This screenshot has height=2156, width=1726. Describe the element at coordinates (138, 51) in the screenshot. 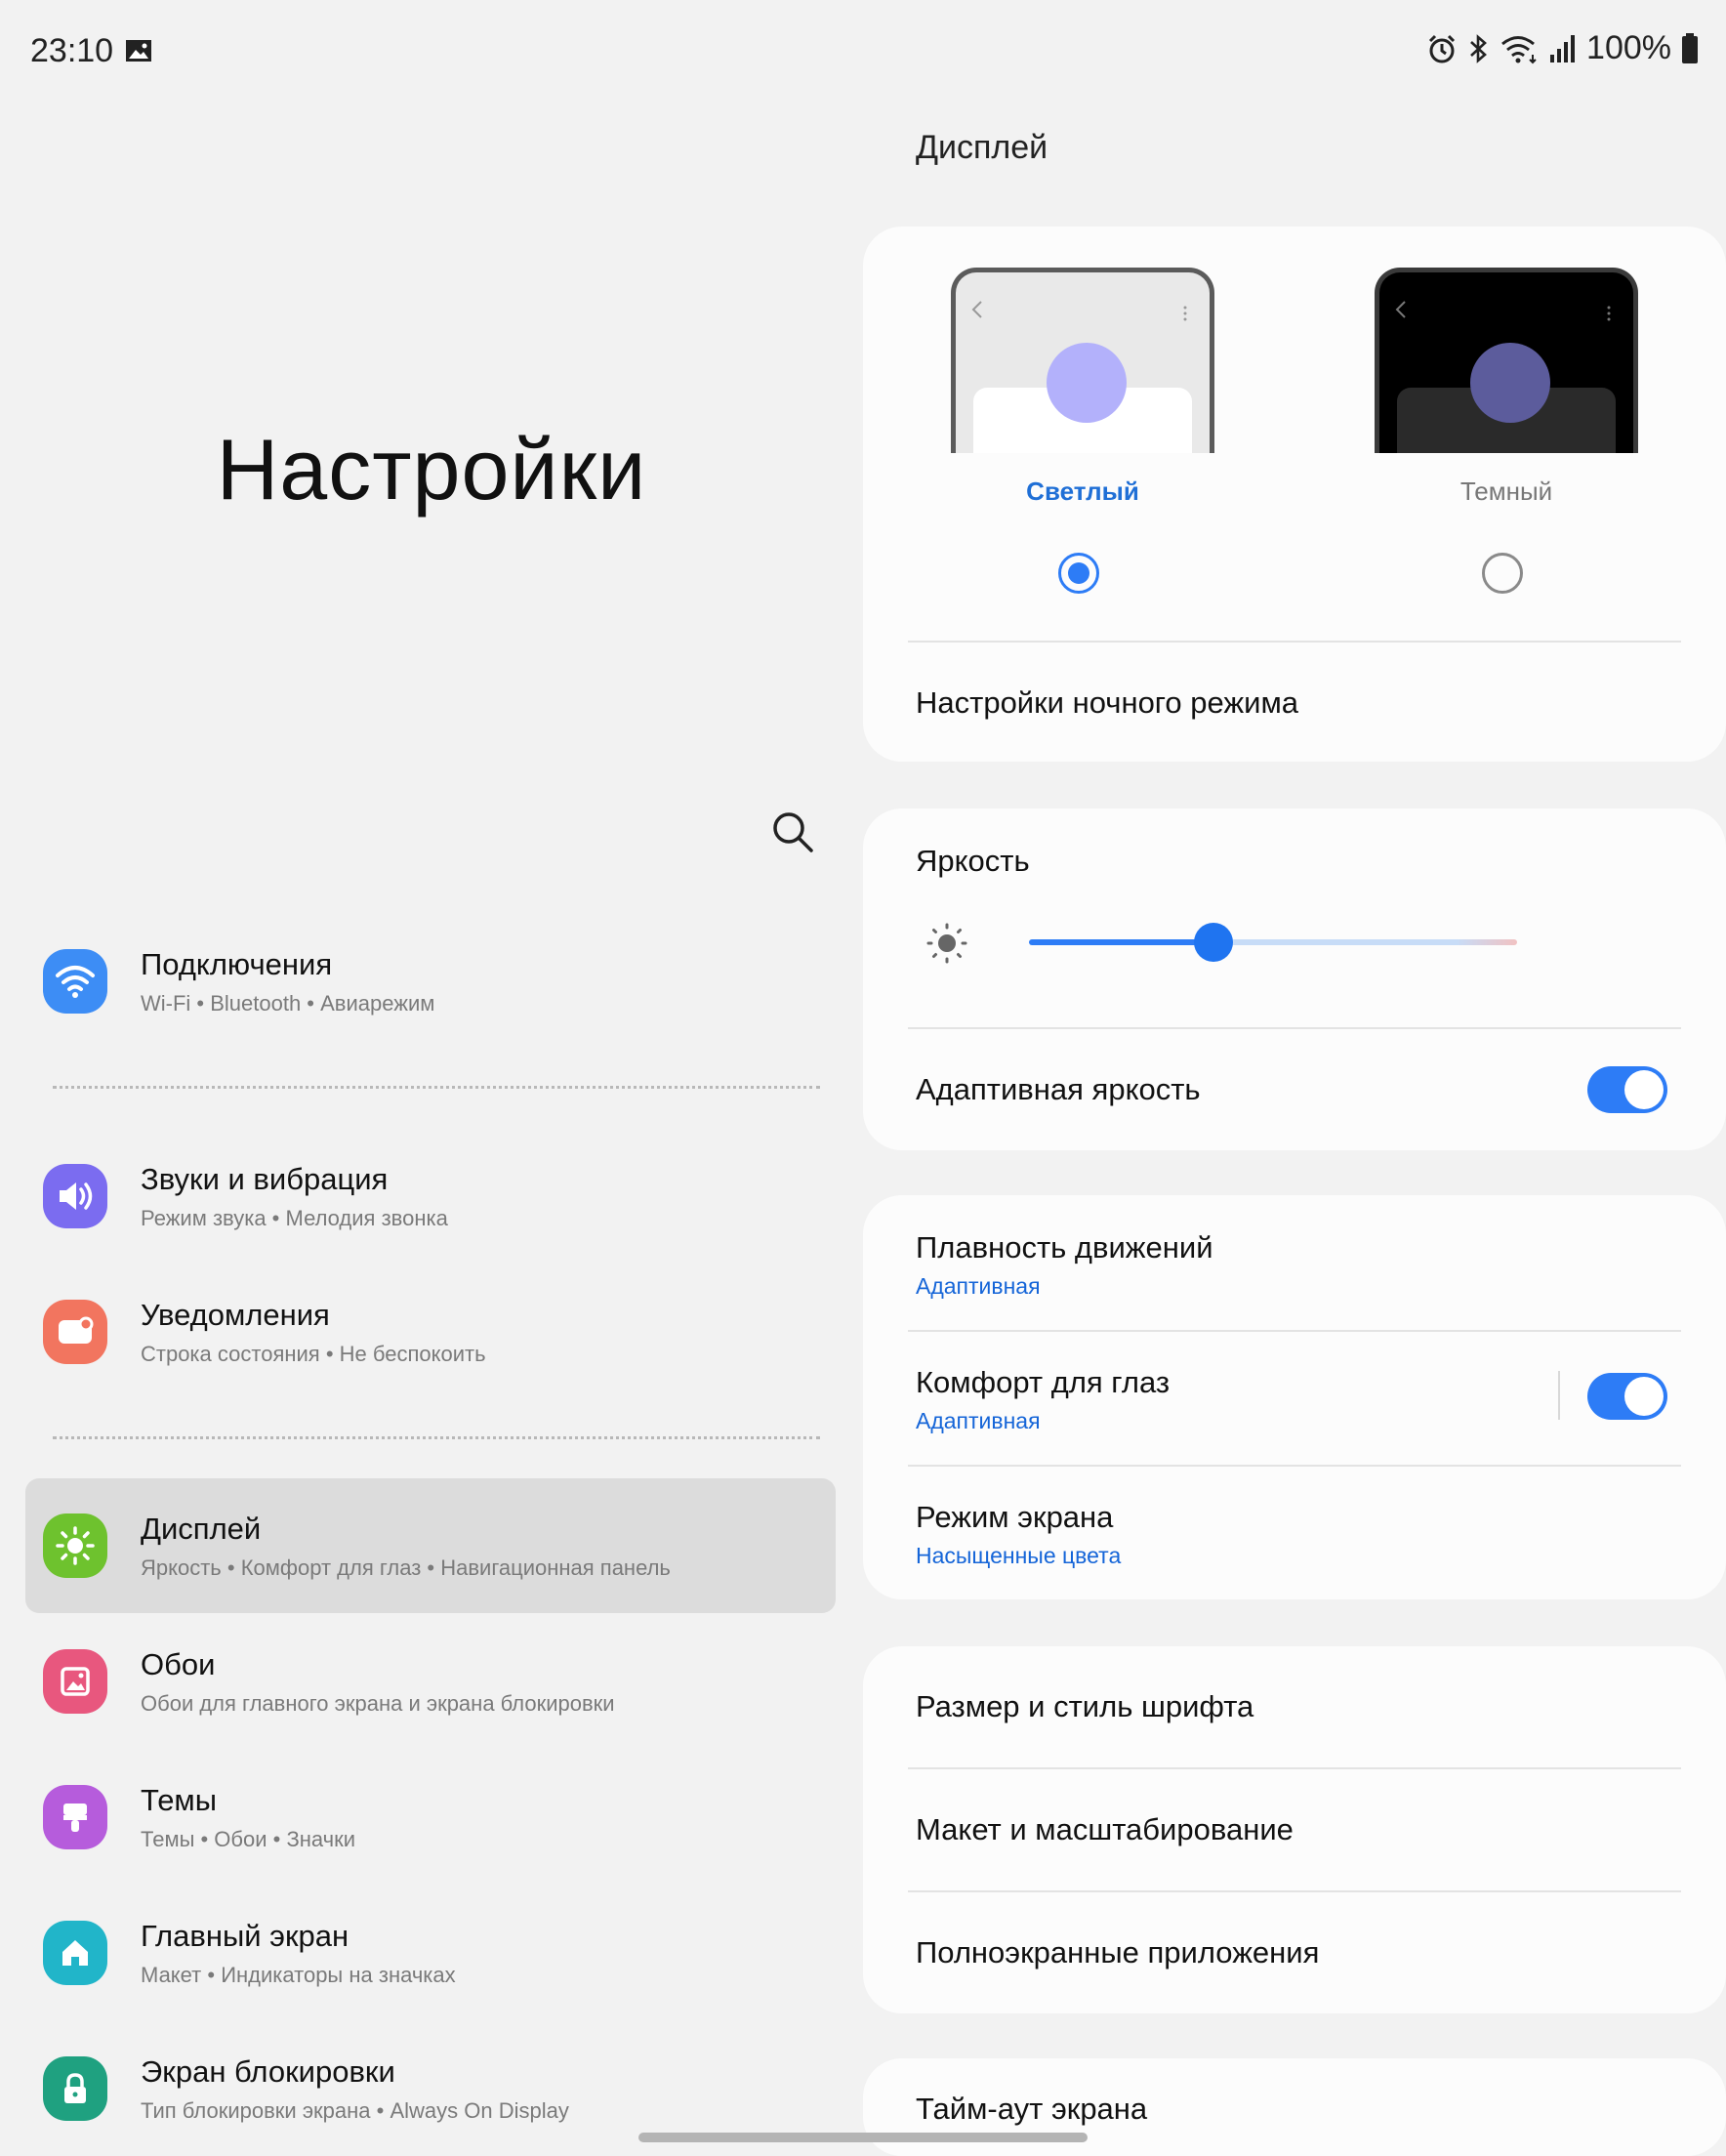

I see `gallery-icon` at that location.